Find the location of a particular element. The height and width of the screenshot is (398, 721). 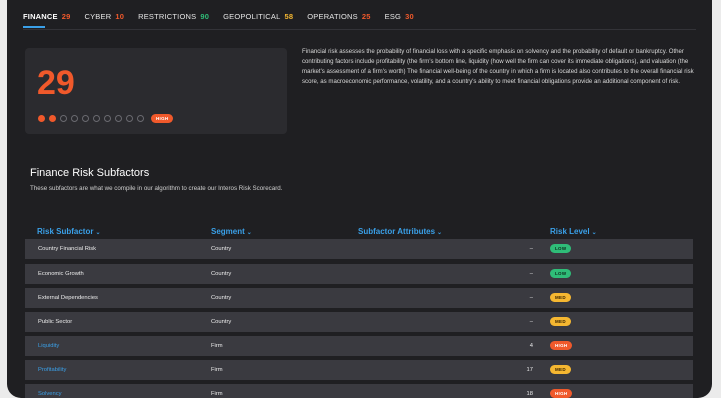

tab-finance: FINANCE 29 is located at coordinates (46, 16).